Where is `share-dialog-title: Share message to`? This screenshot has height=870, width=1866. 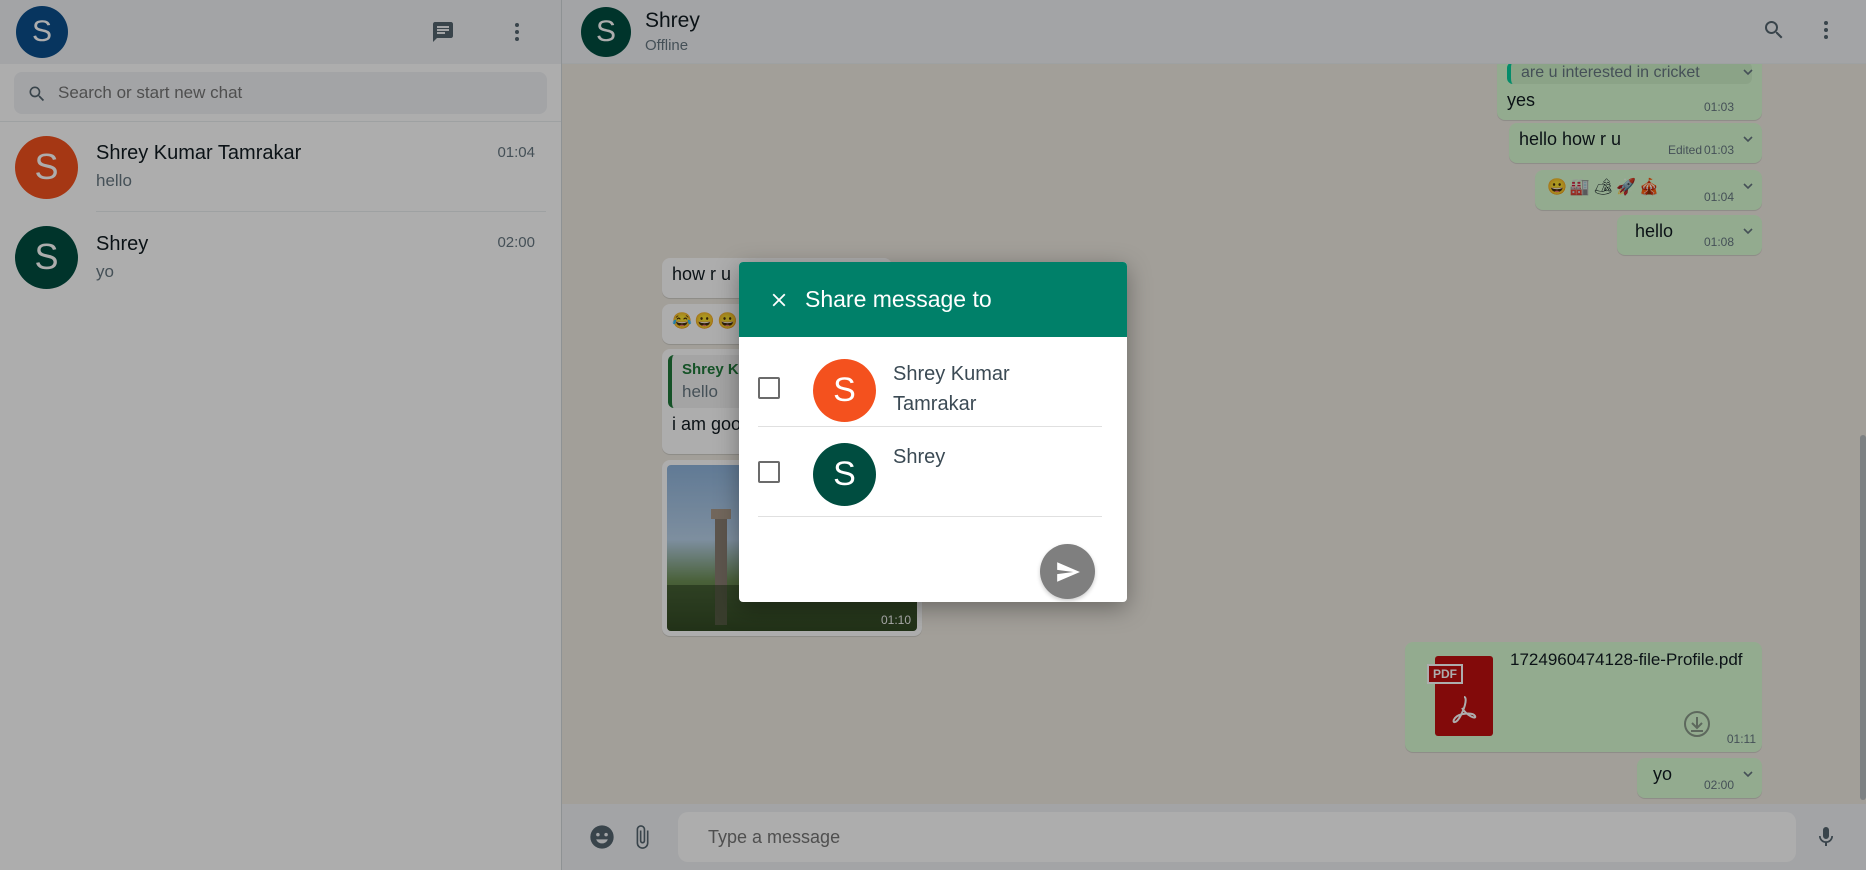 share-dialog-title: Share message to is located at coordinates (898, 299).